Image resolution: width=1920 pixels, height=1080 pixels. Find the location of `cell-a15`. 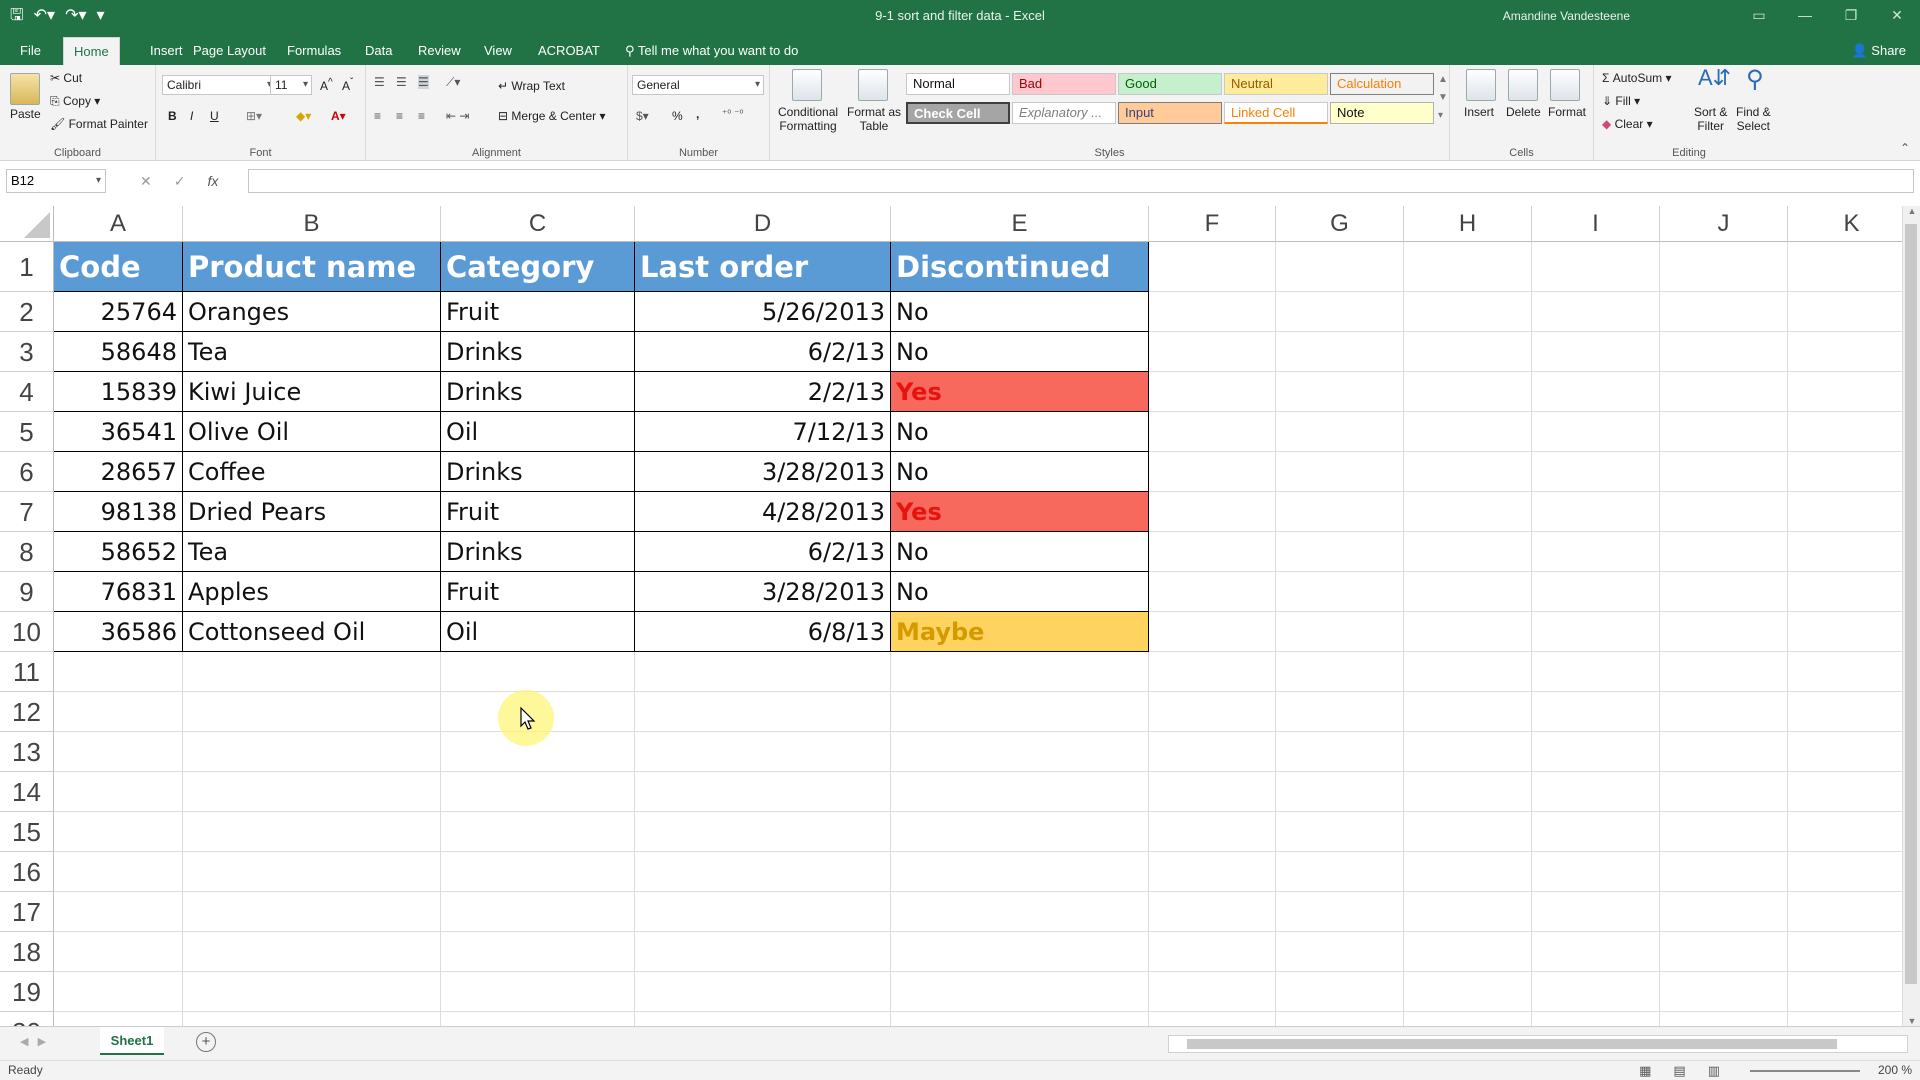

cell-a15 is located at coordinates (118, 832).